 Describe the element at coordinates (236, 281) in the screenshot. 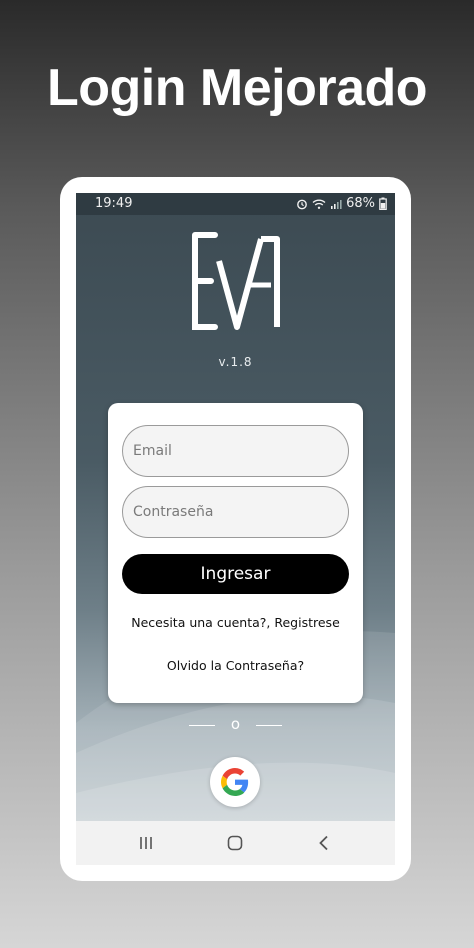

I see `eva-logo` at that location.